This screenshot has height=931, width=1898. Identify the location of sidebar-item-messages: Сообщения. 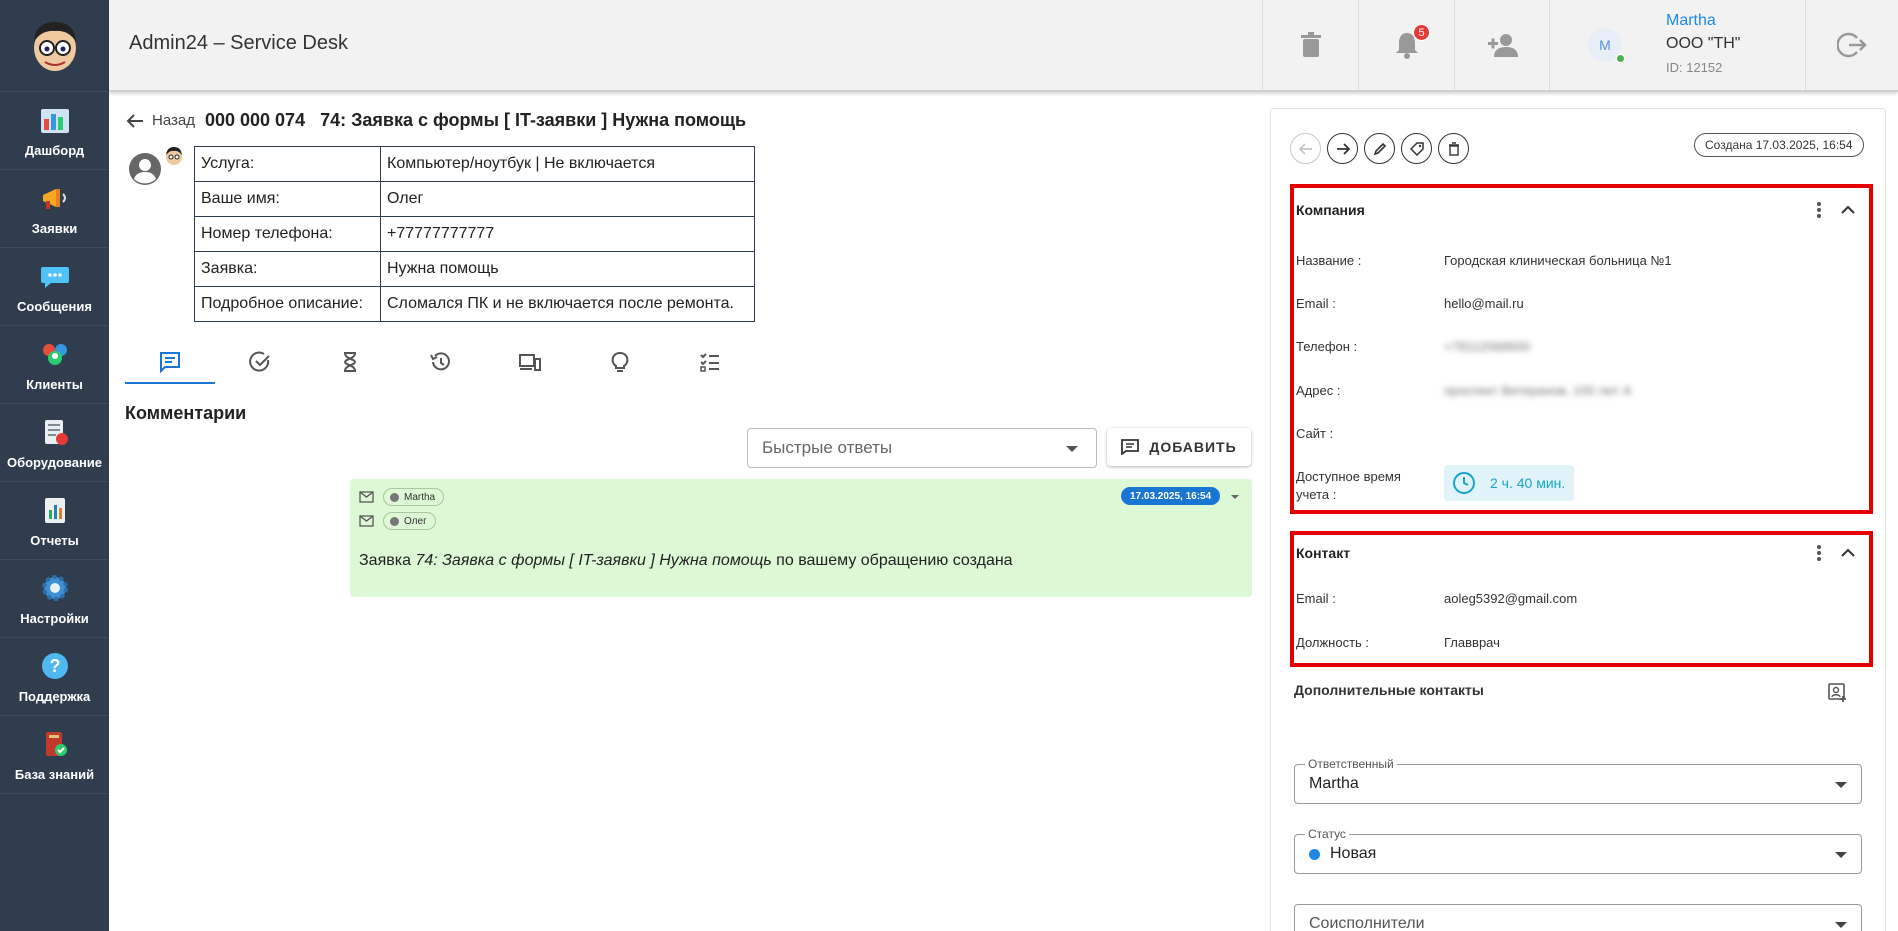
(54, 287).